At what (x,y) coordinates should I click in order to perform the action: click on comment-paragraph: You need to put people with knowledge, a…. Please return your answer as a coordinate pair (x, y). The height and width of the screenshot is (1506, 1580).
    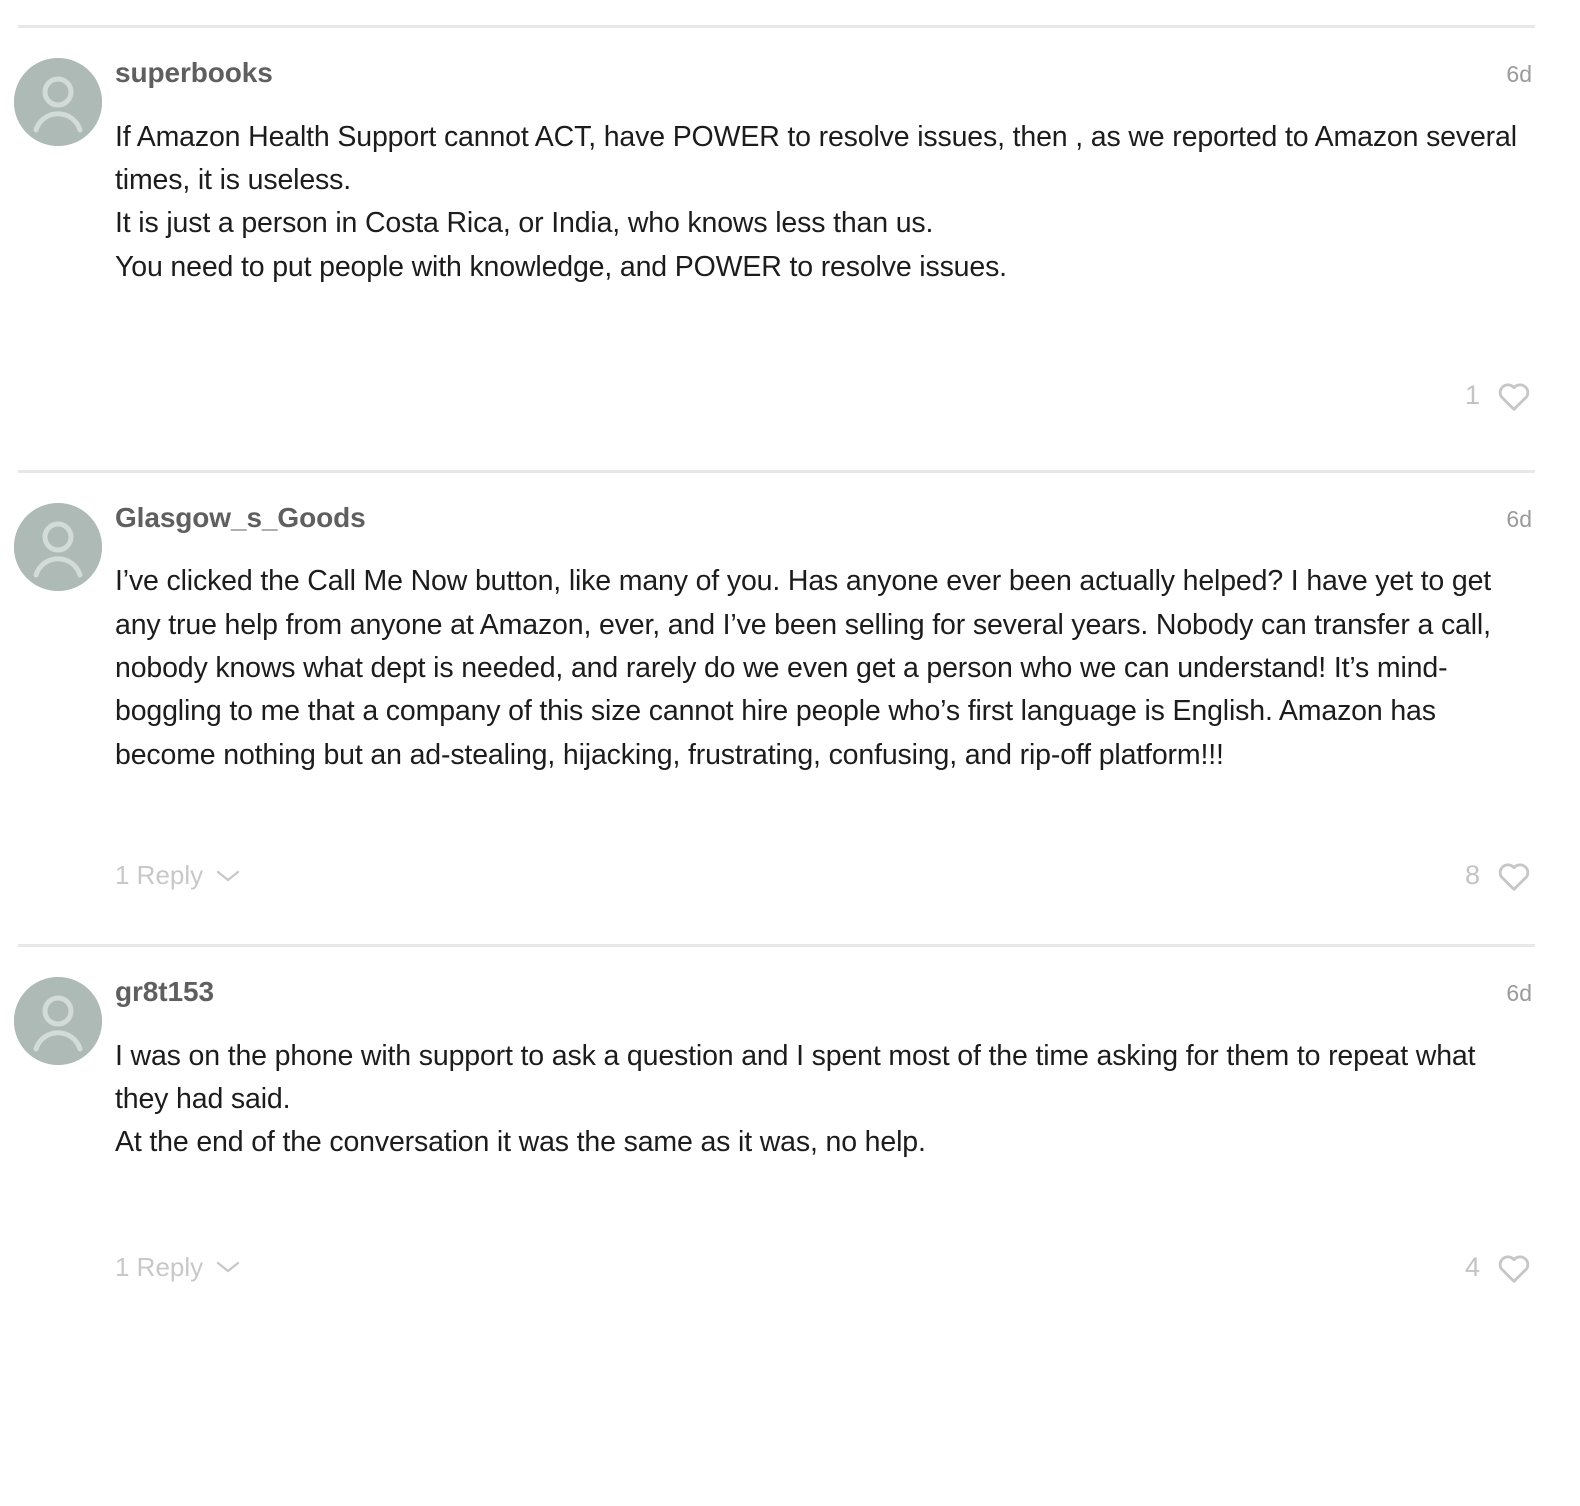
    Looking at the image, I should click on (561, 266).